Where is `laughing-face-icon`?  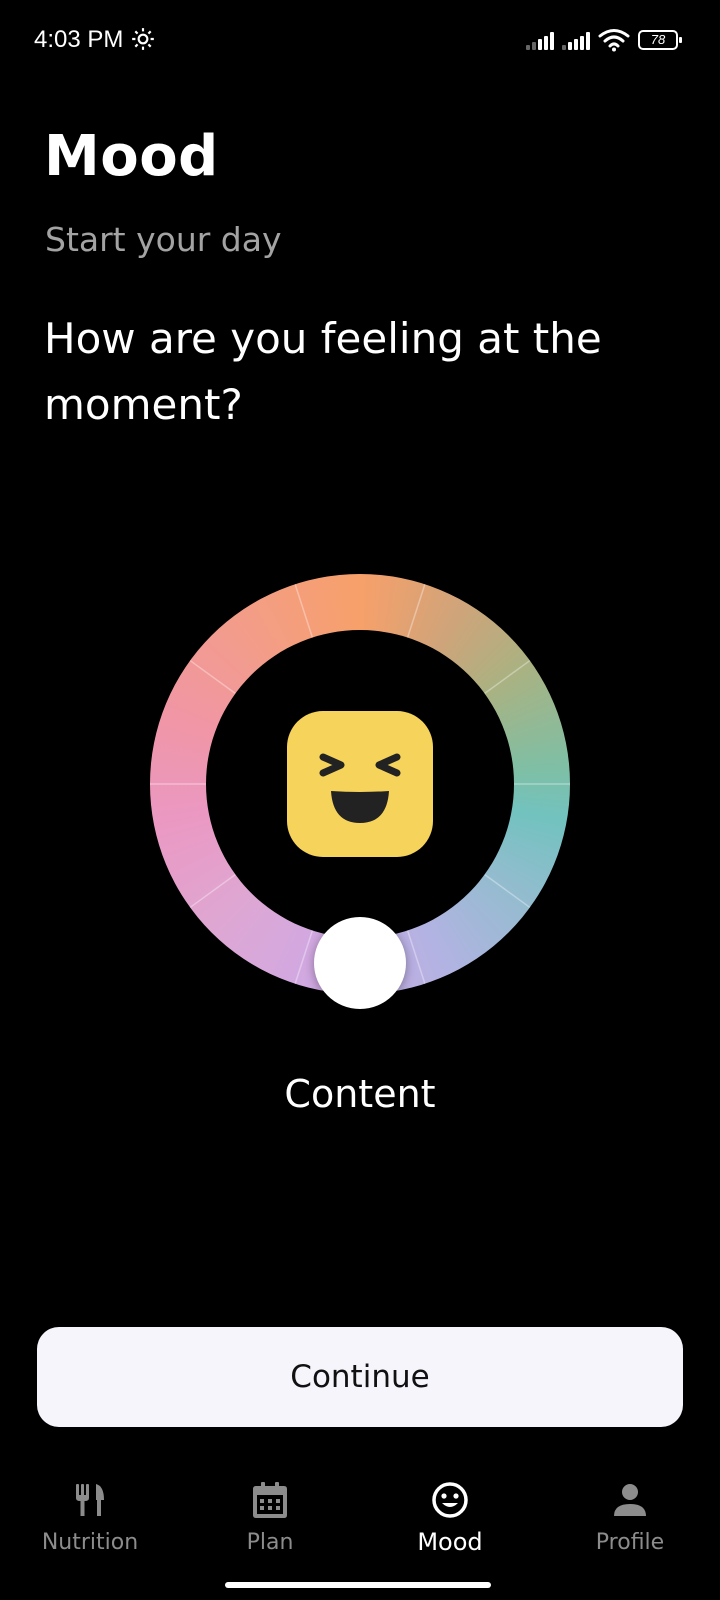 laughing-face-icon is located at coordinates (360, 784).